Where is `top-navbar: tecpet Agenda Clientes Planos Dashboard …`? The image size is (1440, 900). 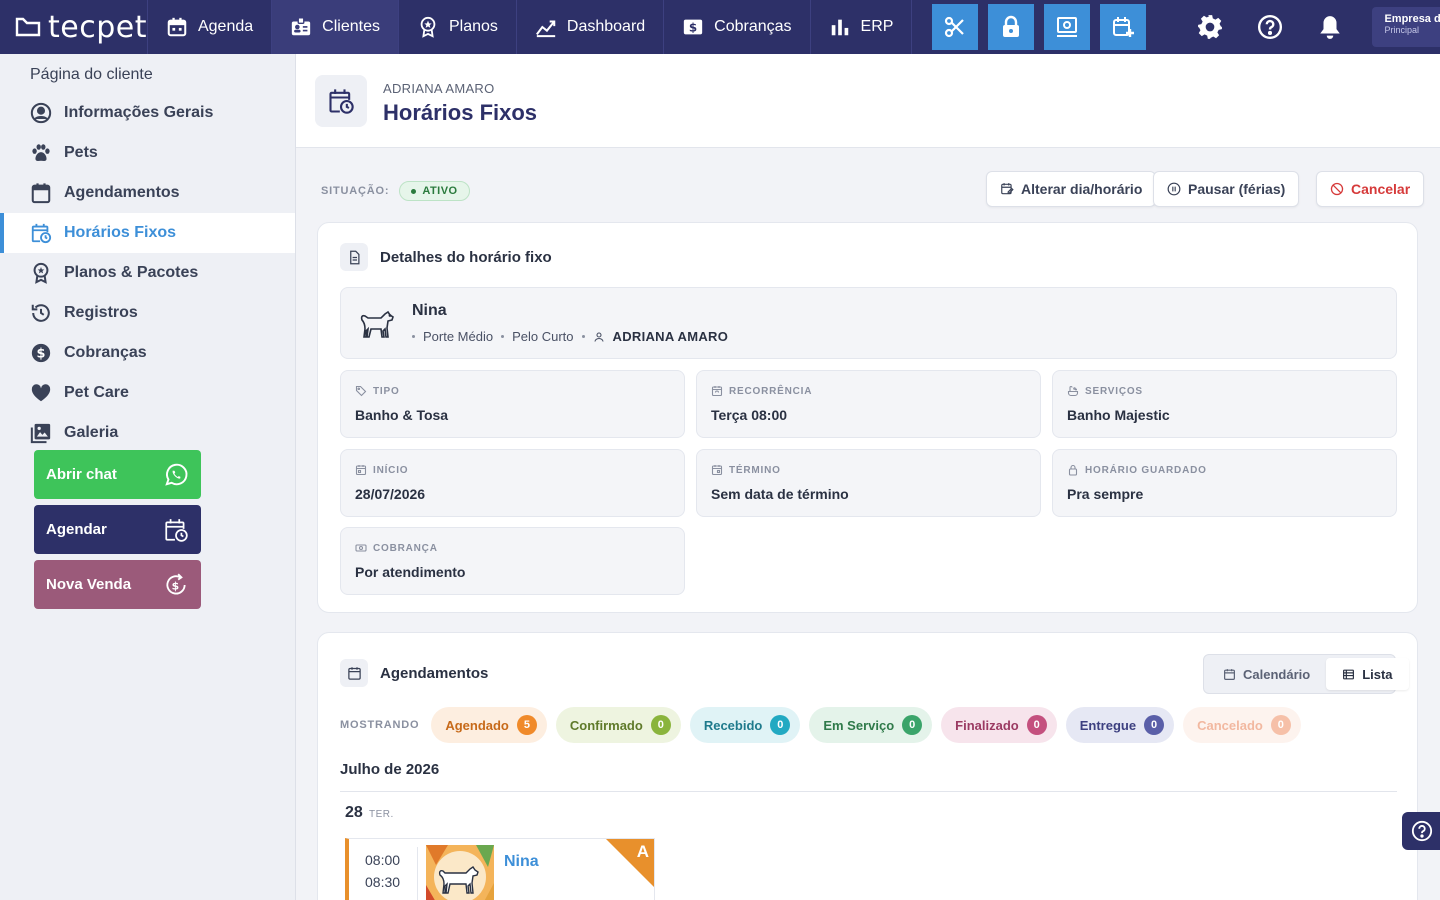
top-navbar: tecpet Agenda Clientes Planos Dashboard … is located at coordinates (720, 27).